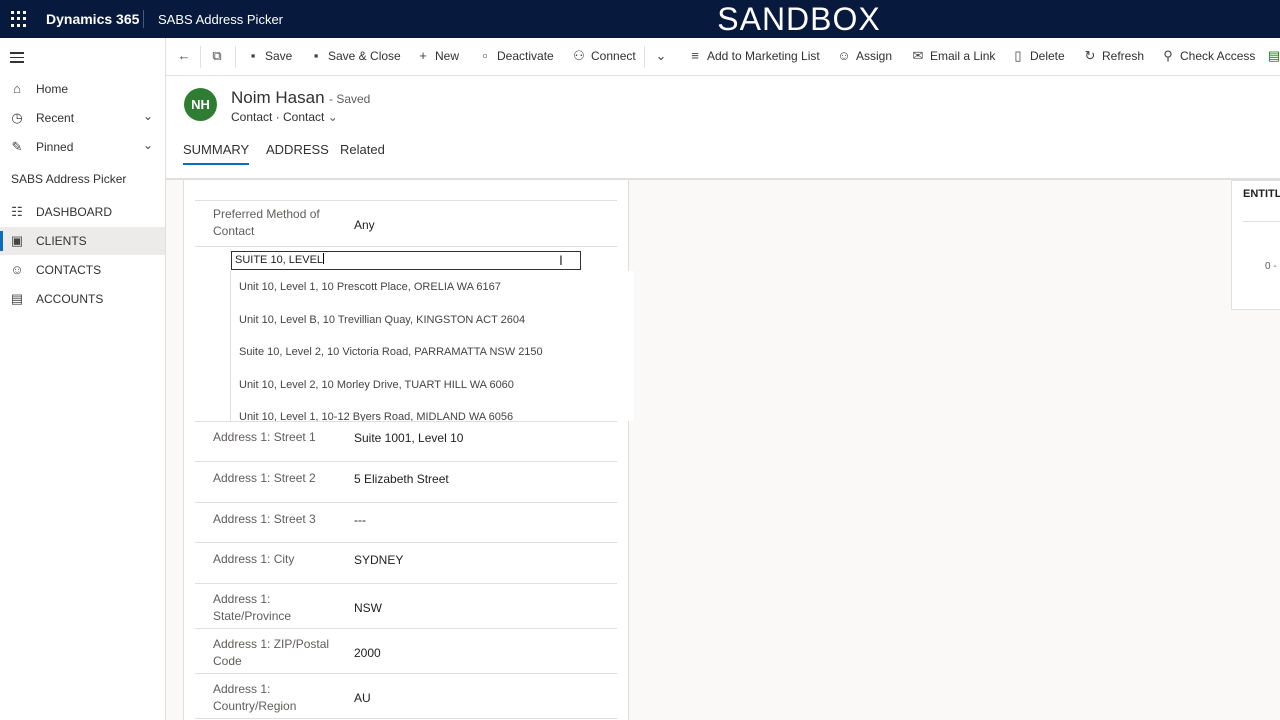 The width and height of the screenshot is (1280, 720). Describe the element at coordinates (253, 55) in the screenshot. I see `save-icon: ▪` at that location.